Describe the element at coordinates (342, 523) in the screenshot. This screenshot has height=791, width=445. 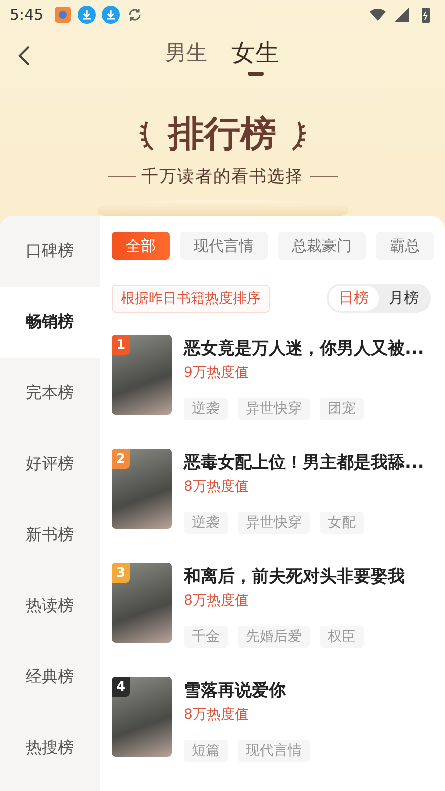
I see `book-tag: 女配` at that location.